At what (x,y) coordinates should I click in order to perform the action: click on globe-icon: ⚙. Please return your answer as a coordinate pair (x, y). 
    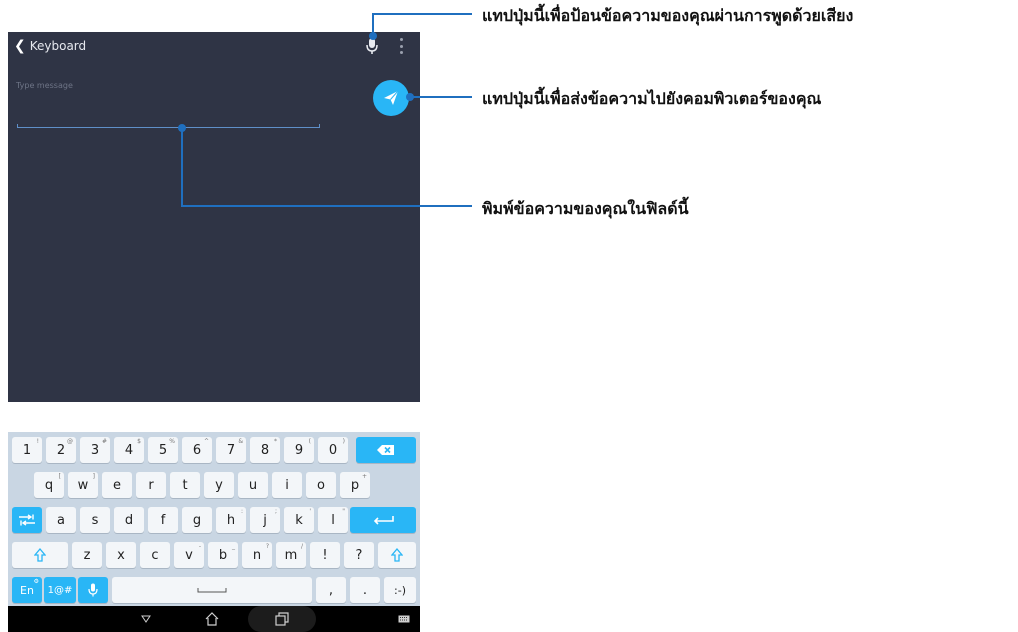
    Looking at the image, I should click on (36, 581).